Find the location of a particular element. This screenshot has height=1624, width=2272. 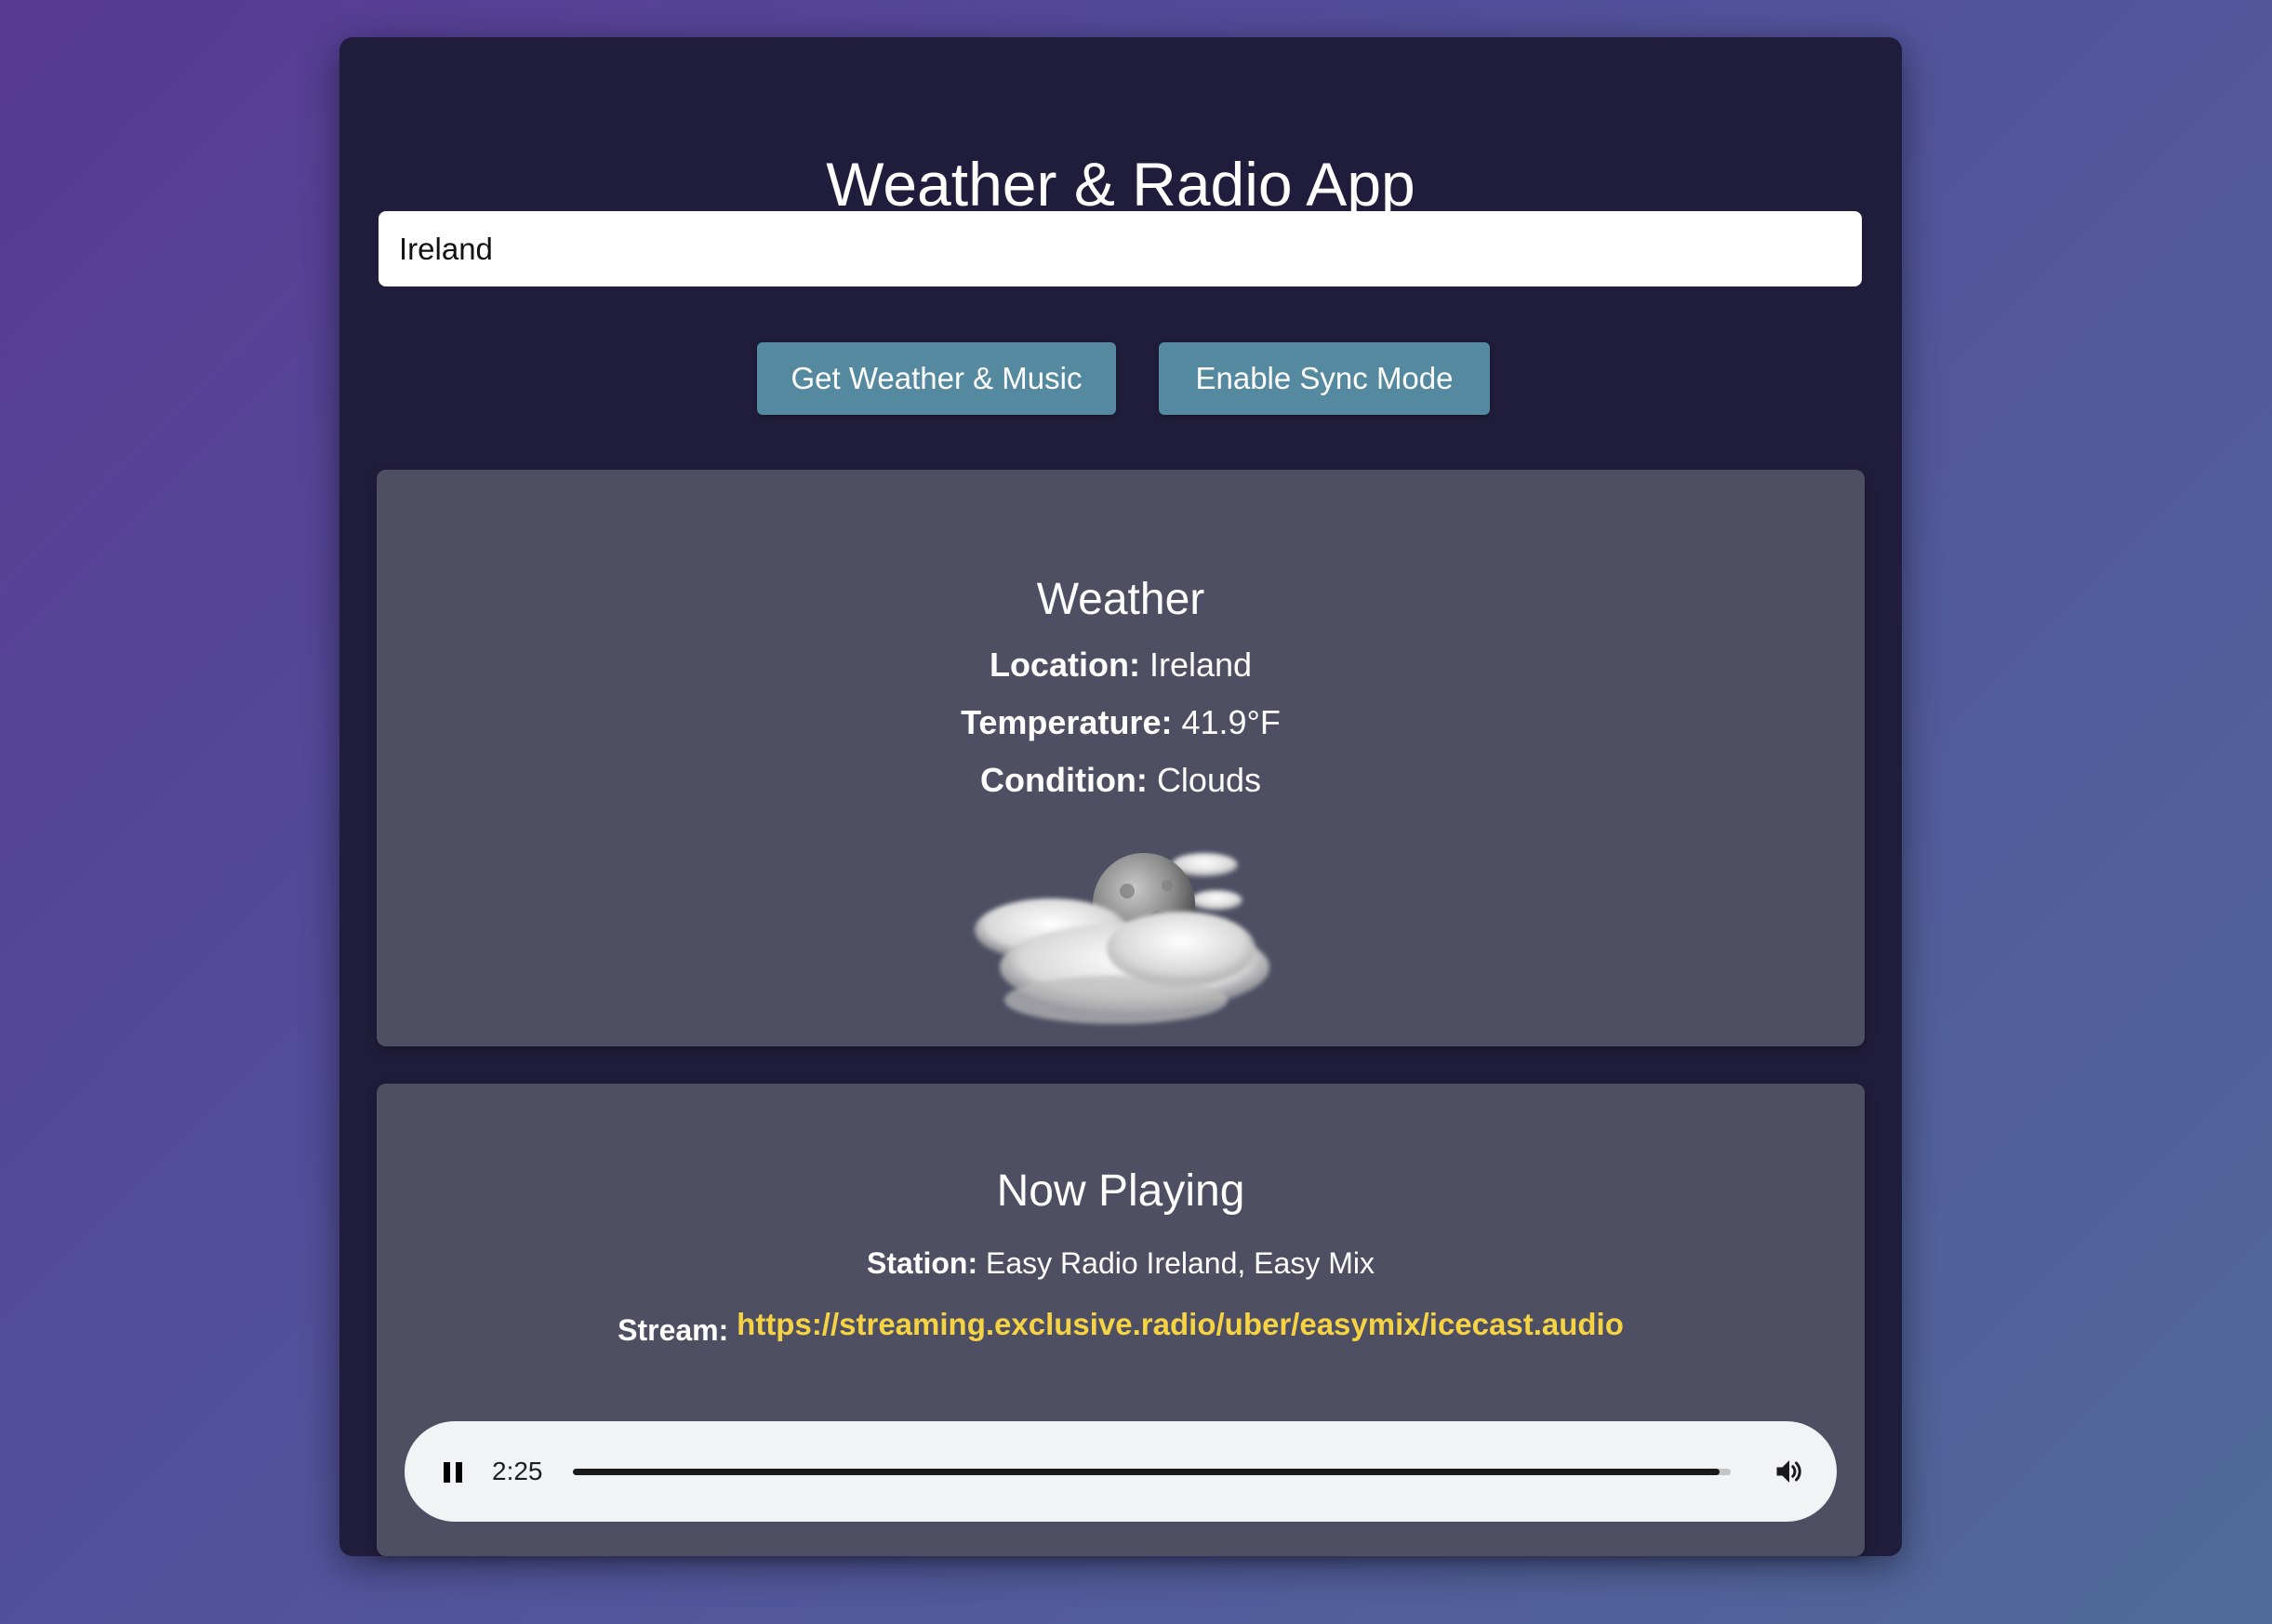

get-weather-music-button: Get Weather & Music is located at coordinates (936, 379).